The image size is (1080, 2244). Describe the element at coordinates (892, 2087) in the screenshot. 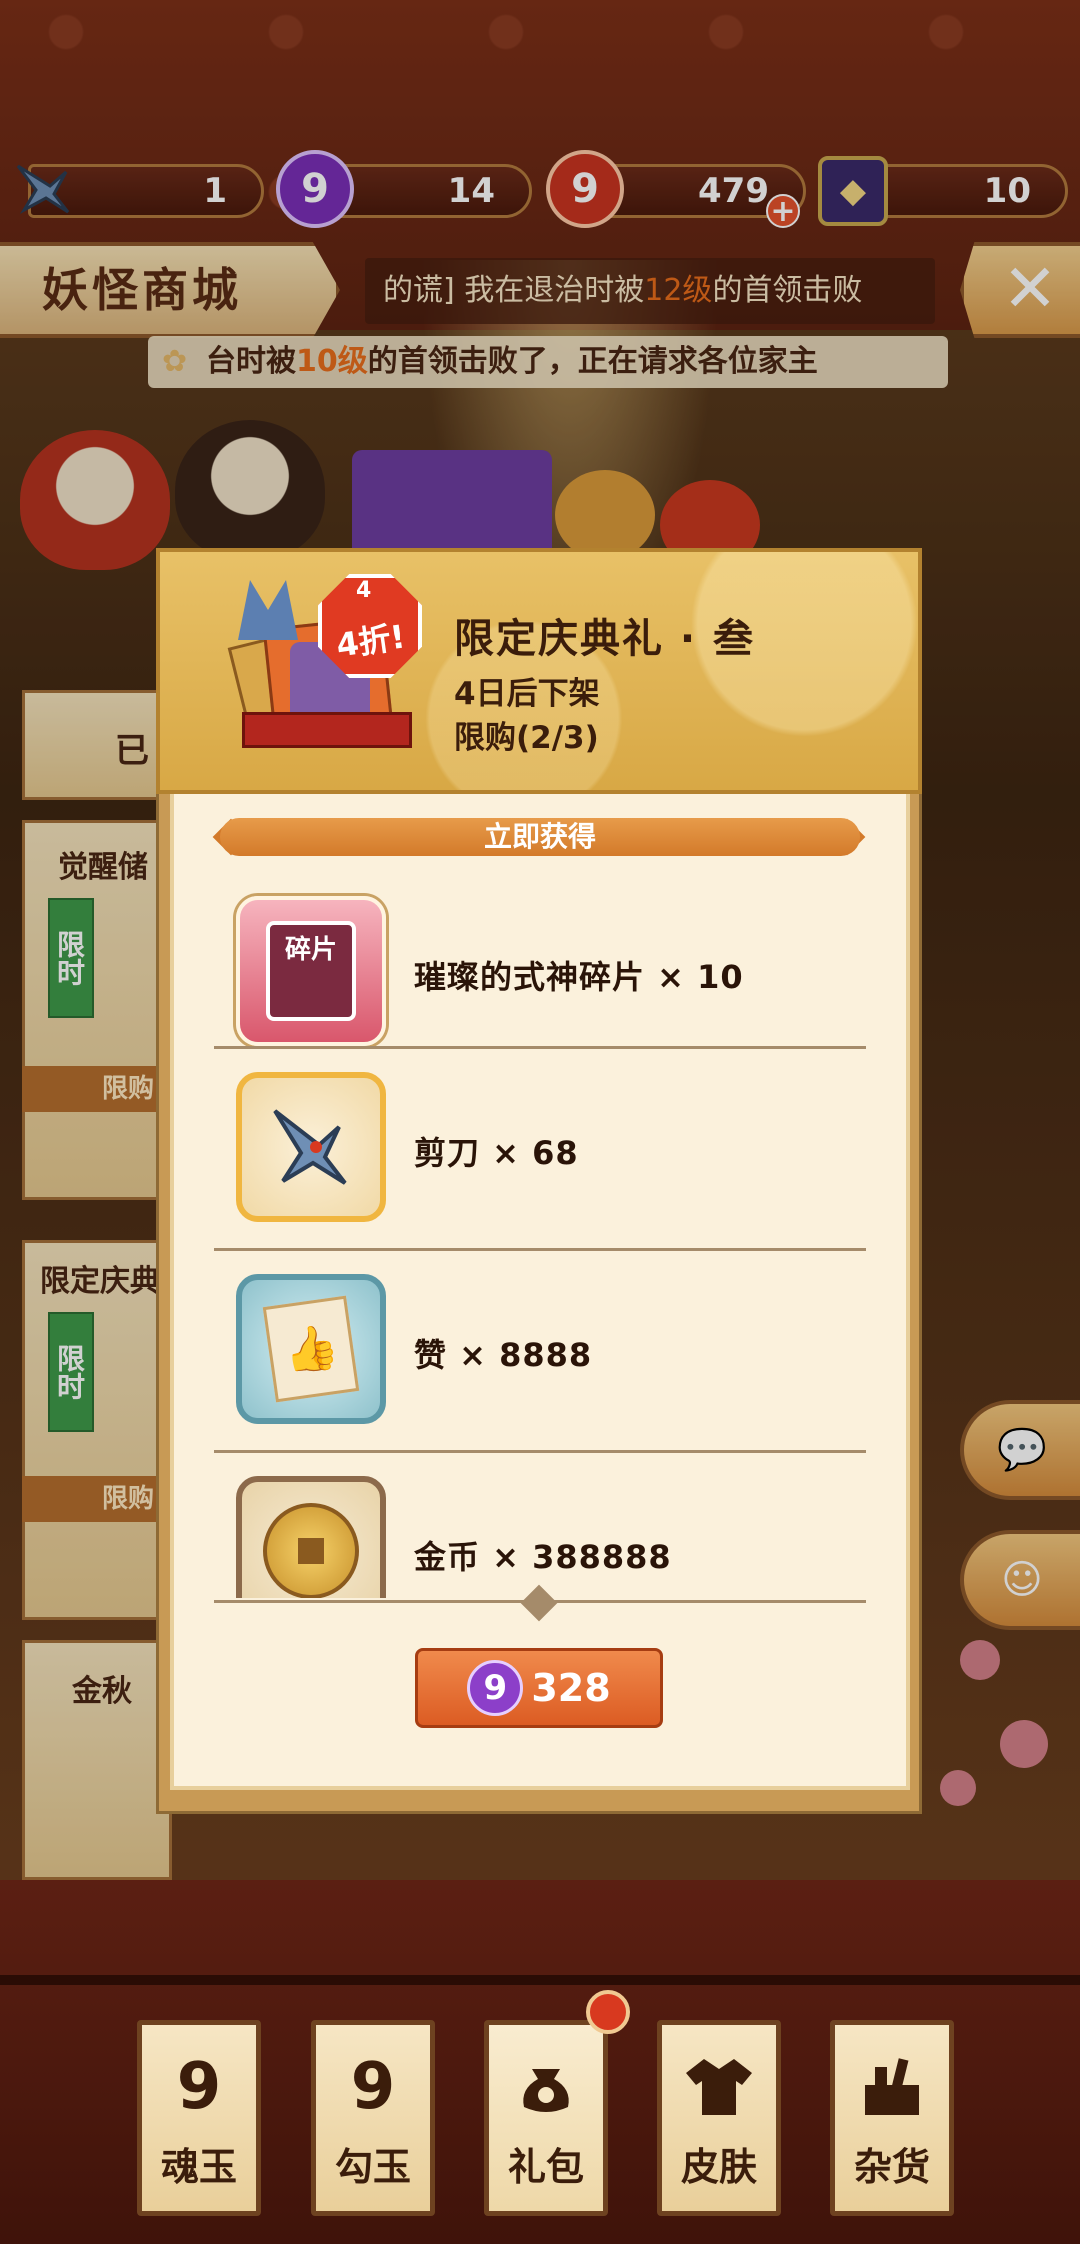

I see `goods-box-icon` at that location.